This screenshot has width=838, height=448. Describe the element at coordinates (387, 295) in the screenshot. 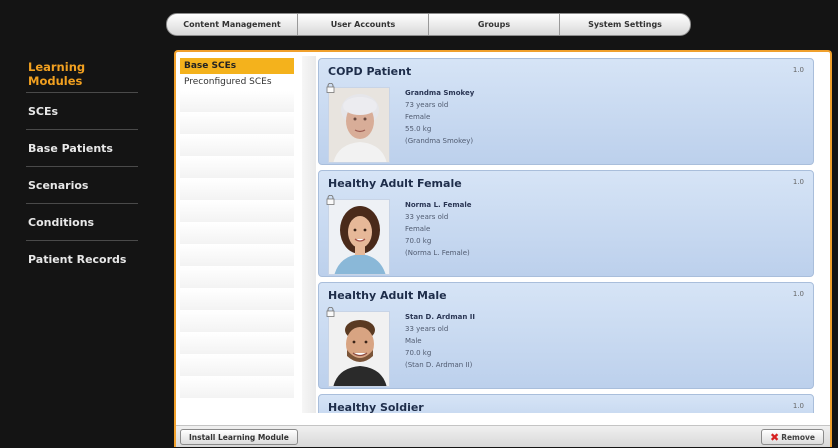

I see `card-title: Healthy Adult Male` at that location.